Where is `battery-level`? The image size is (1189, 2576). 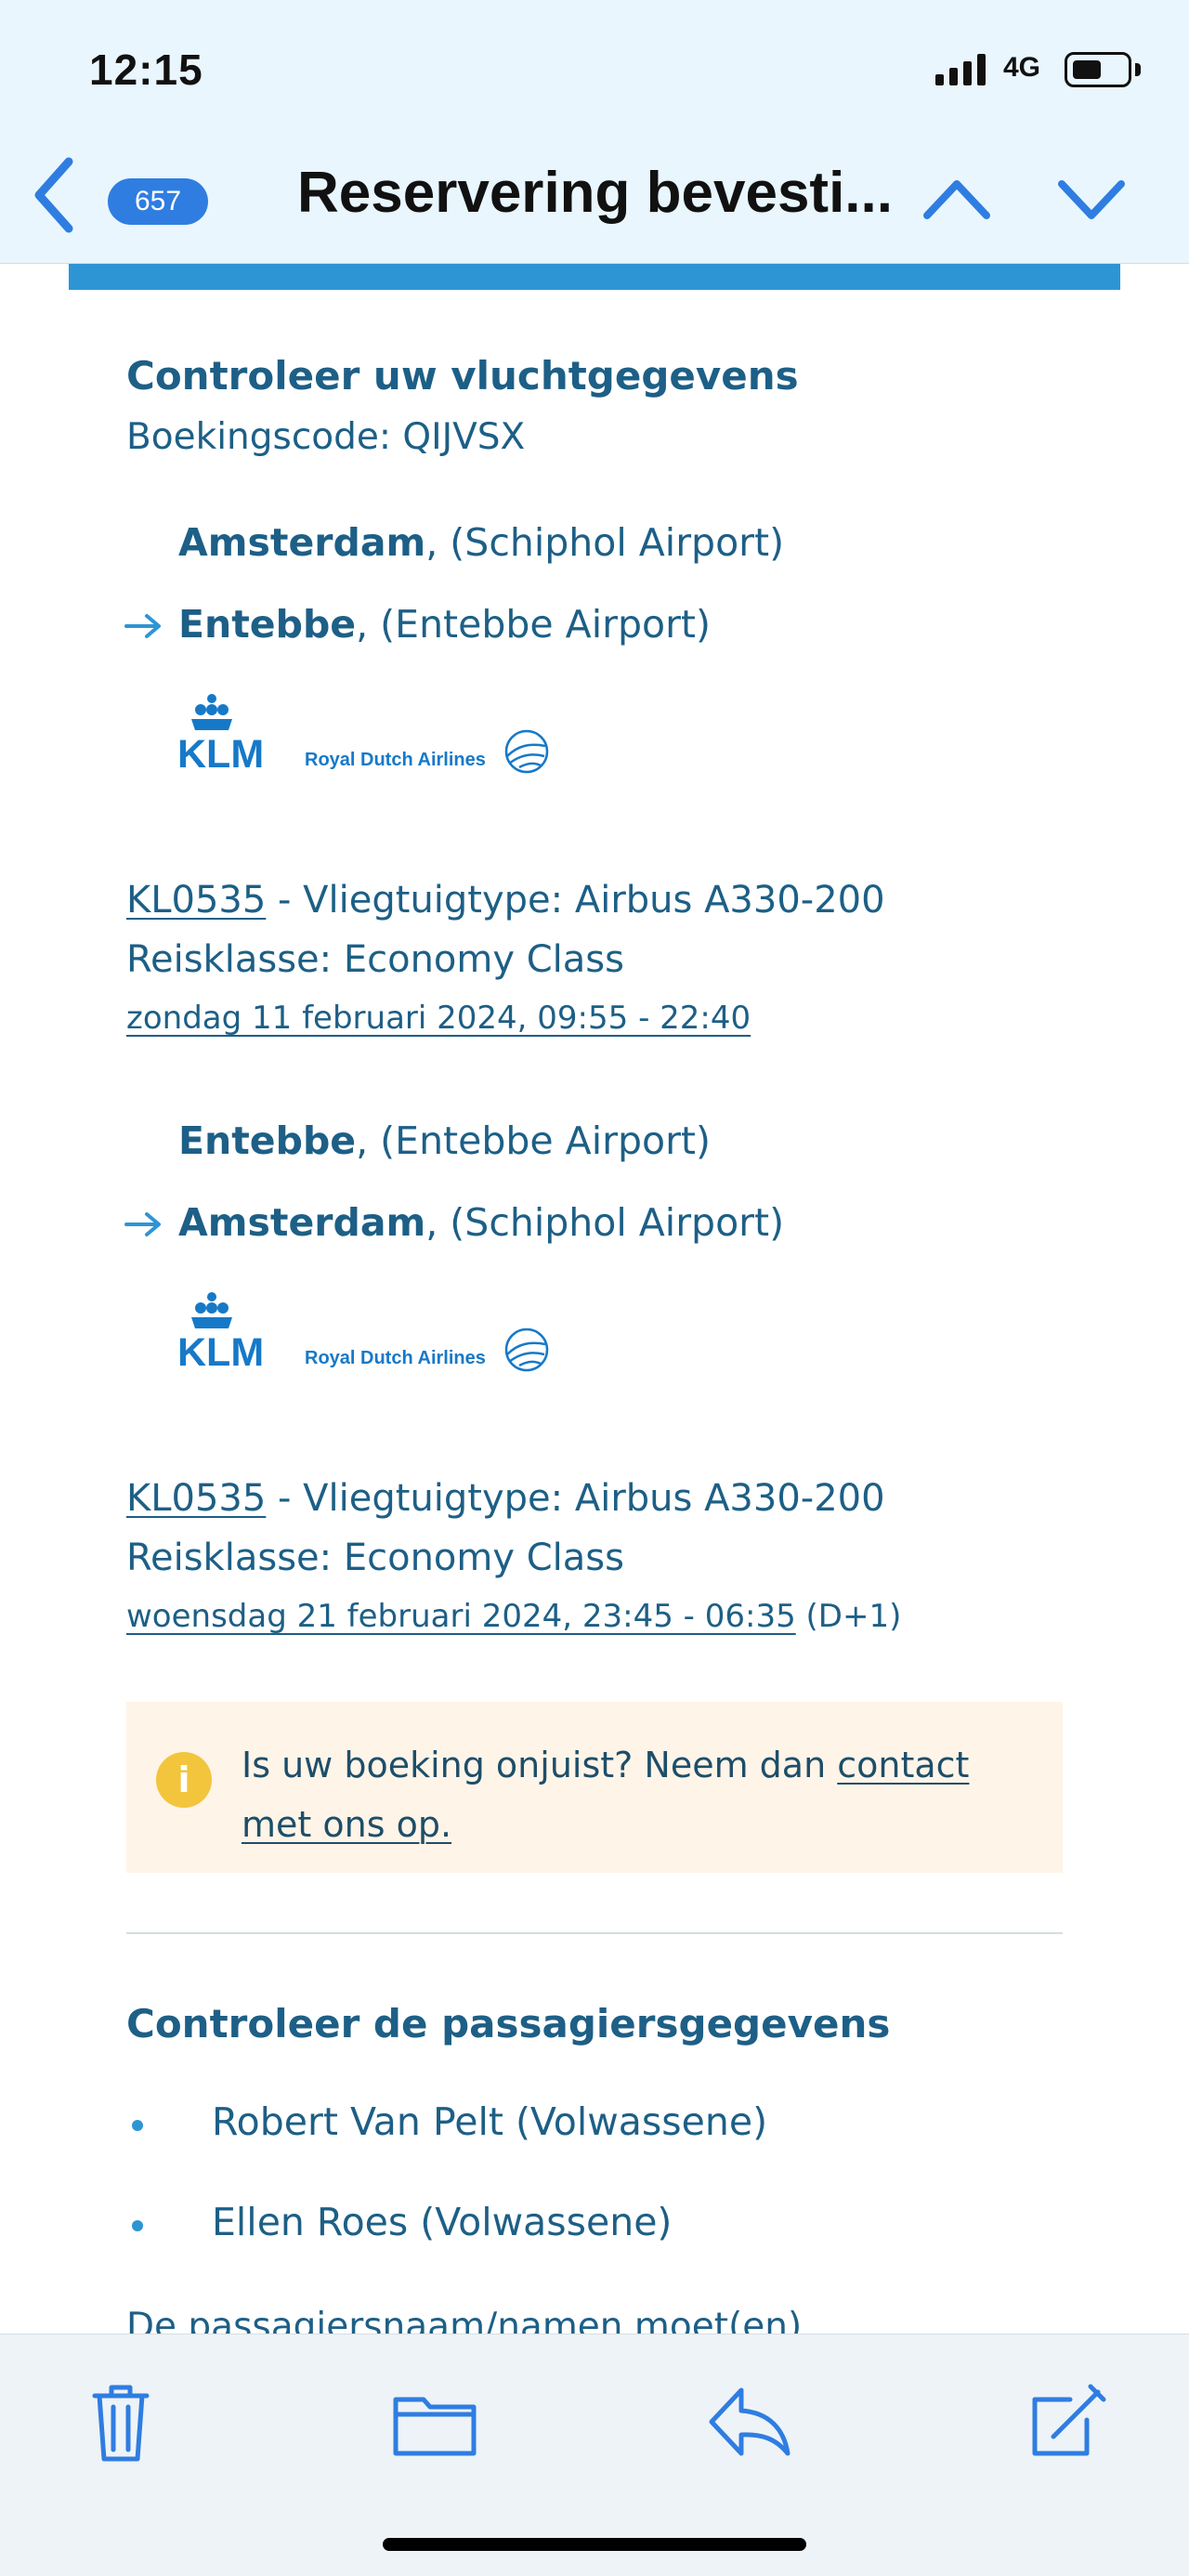
battery-level is located at coordinates (1087, 70).